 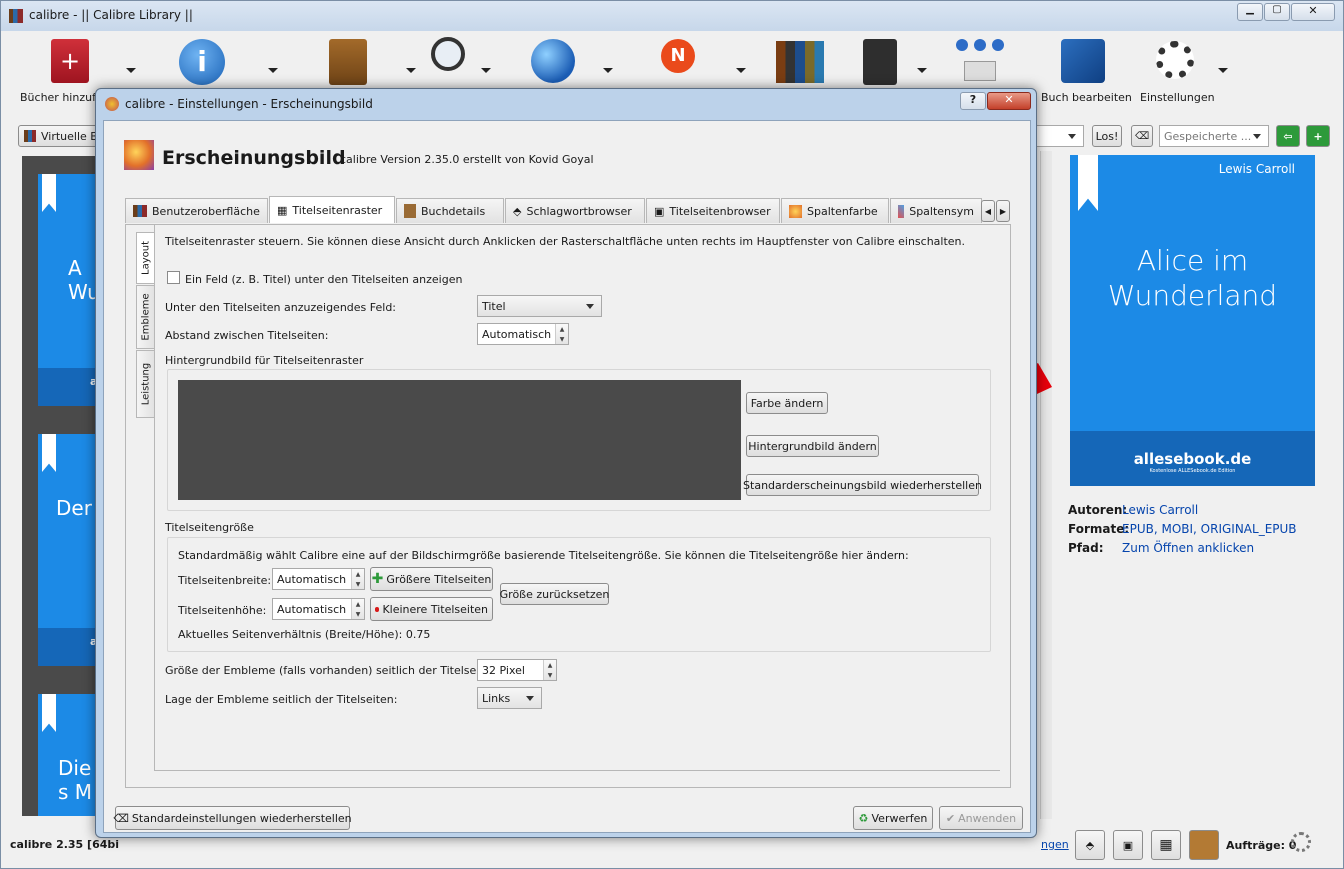 I want to click on edit-book-label: Buch bearbeiten, so click(x=1086, y=97).